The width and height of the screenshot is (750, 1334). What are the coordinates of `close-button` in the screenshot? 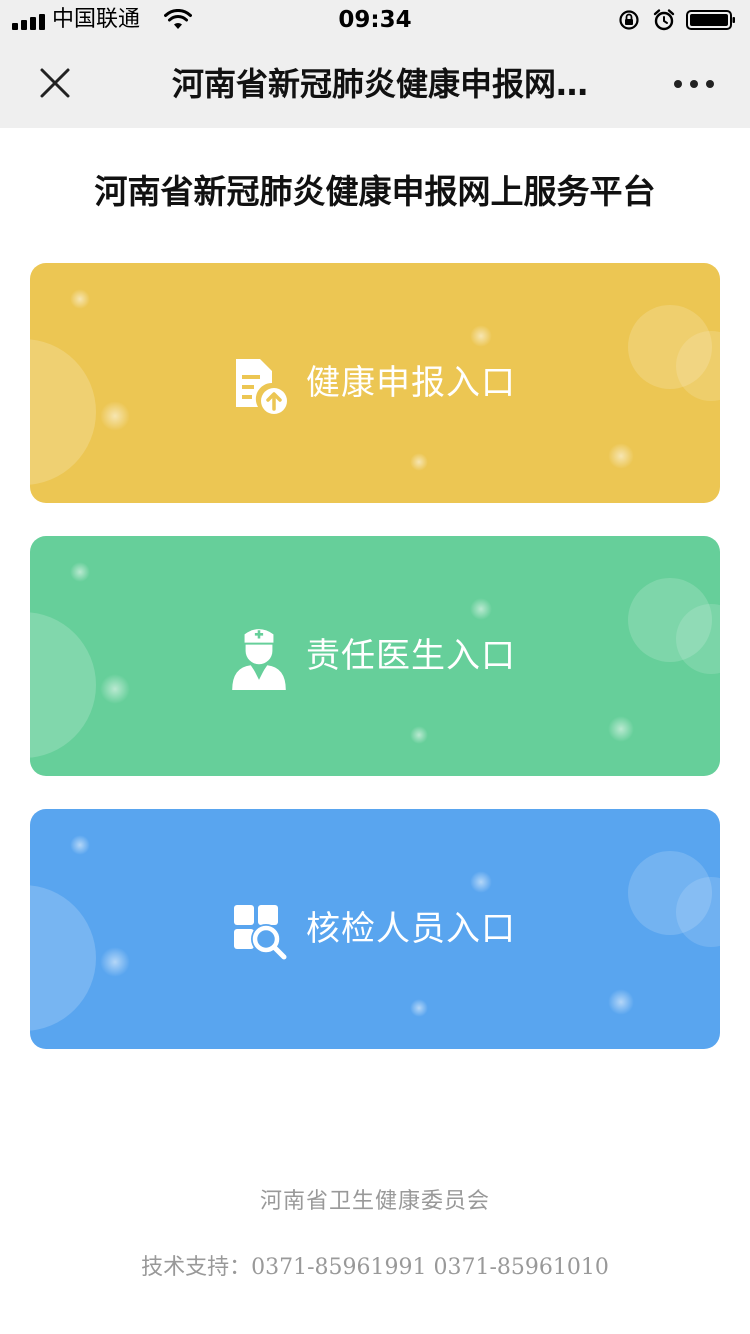 It's located at (55, 85).